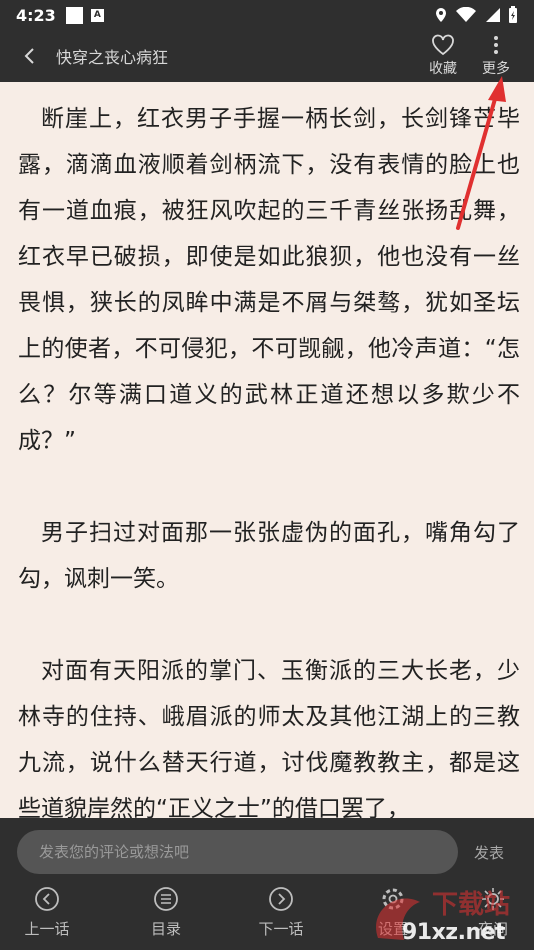  What do you see at coordinates (496, 57) in the screenshot?
I see `more-button: 更多` at bounding box center [496, 57].